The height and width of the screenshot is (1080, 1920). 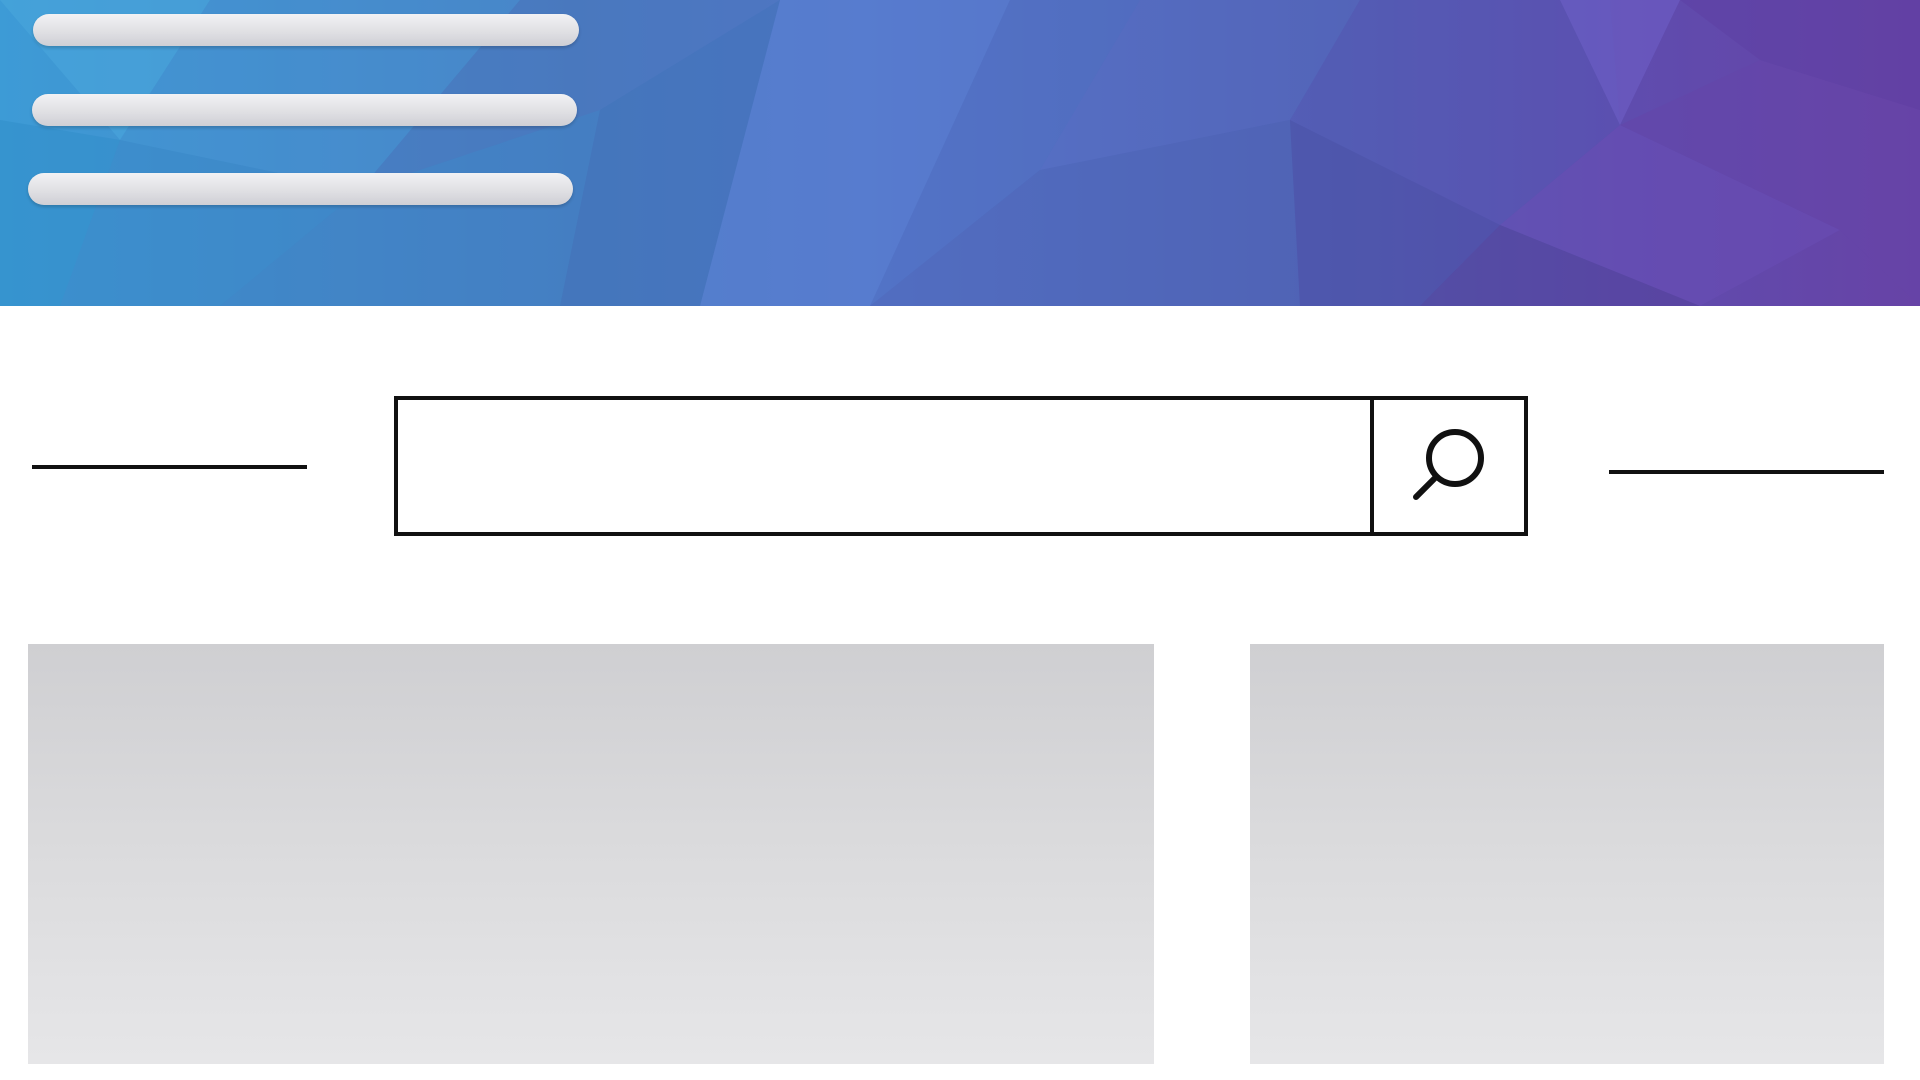 What do you see at coordinates (169, 467) in the screenshot?
I see `left-divider-line` at bounding box center [169, 467].